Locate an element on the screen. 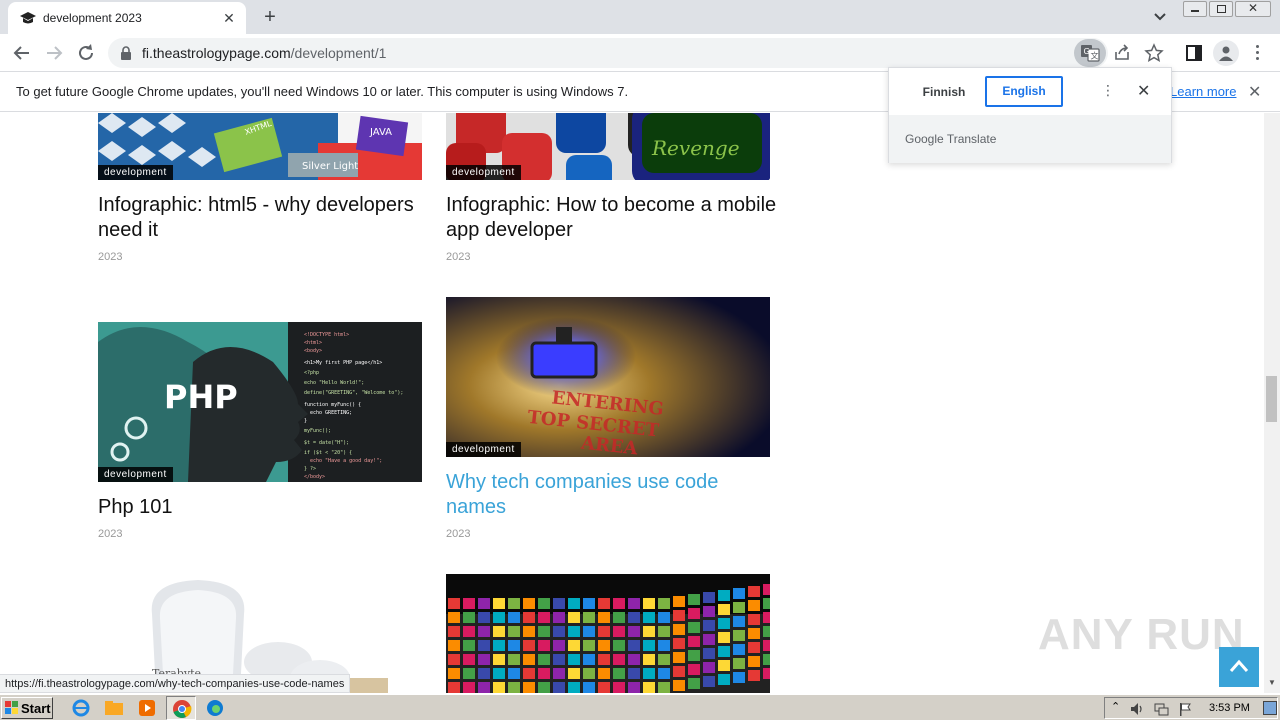  translate-close-icon: ✕ is located at coordinates (1143, 91).